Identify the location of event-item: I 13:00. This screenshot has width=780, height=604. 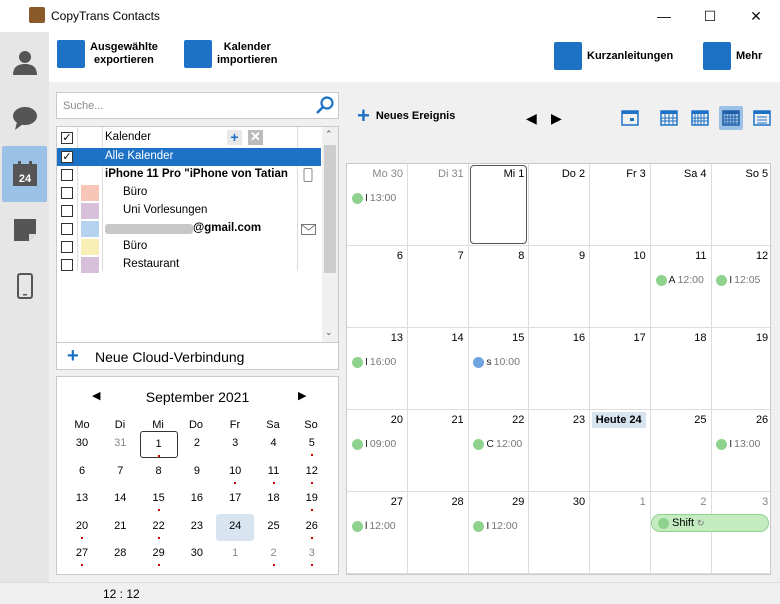
(374, 198).